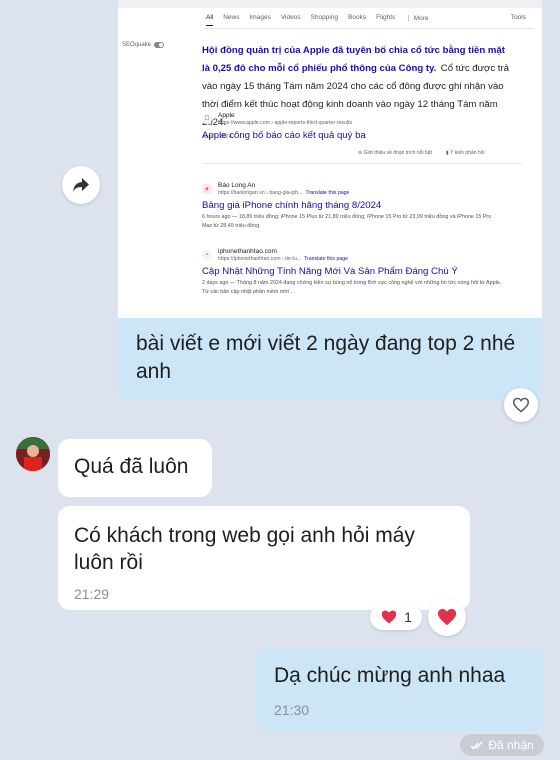 The width and height of the screenshot is (560, 760). I want to click on seoquake-label: SEOquake, so click(137, 45).